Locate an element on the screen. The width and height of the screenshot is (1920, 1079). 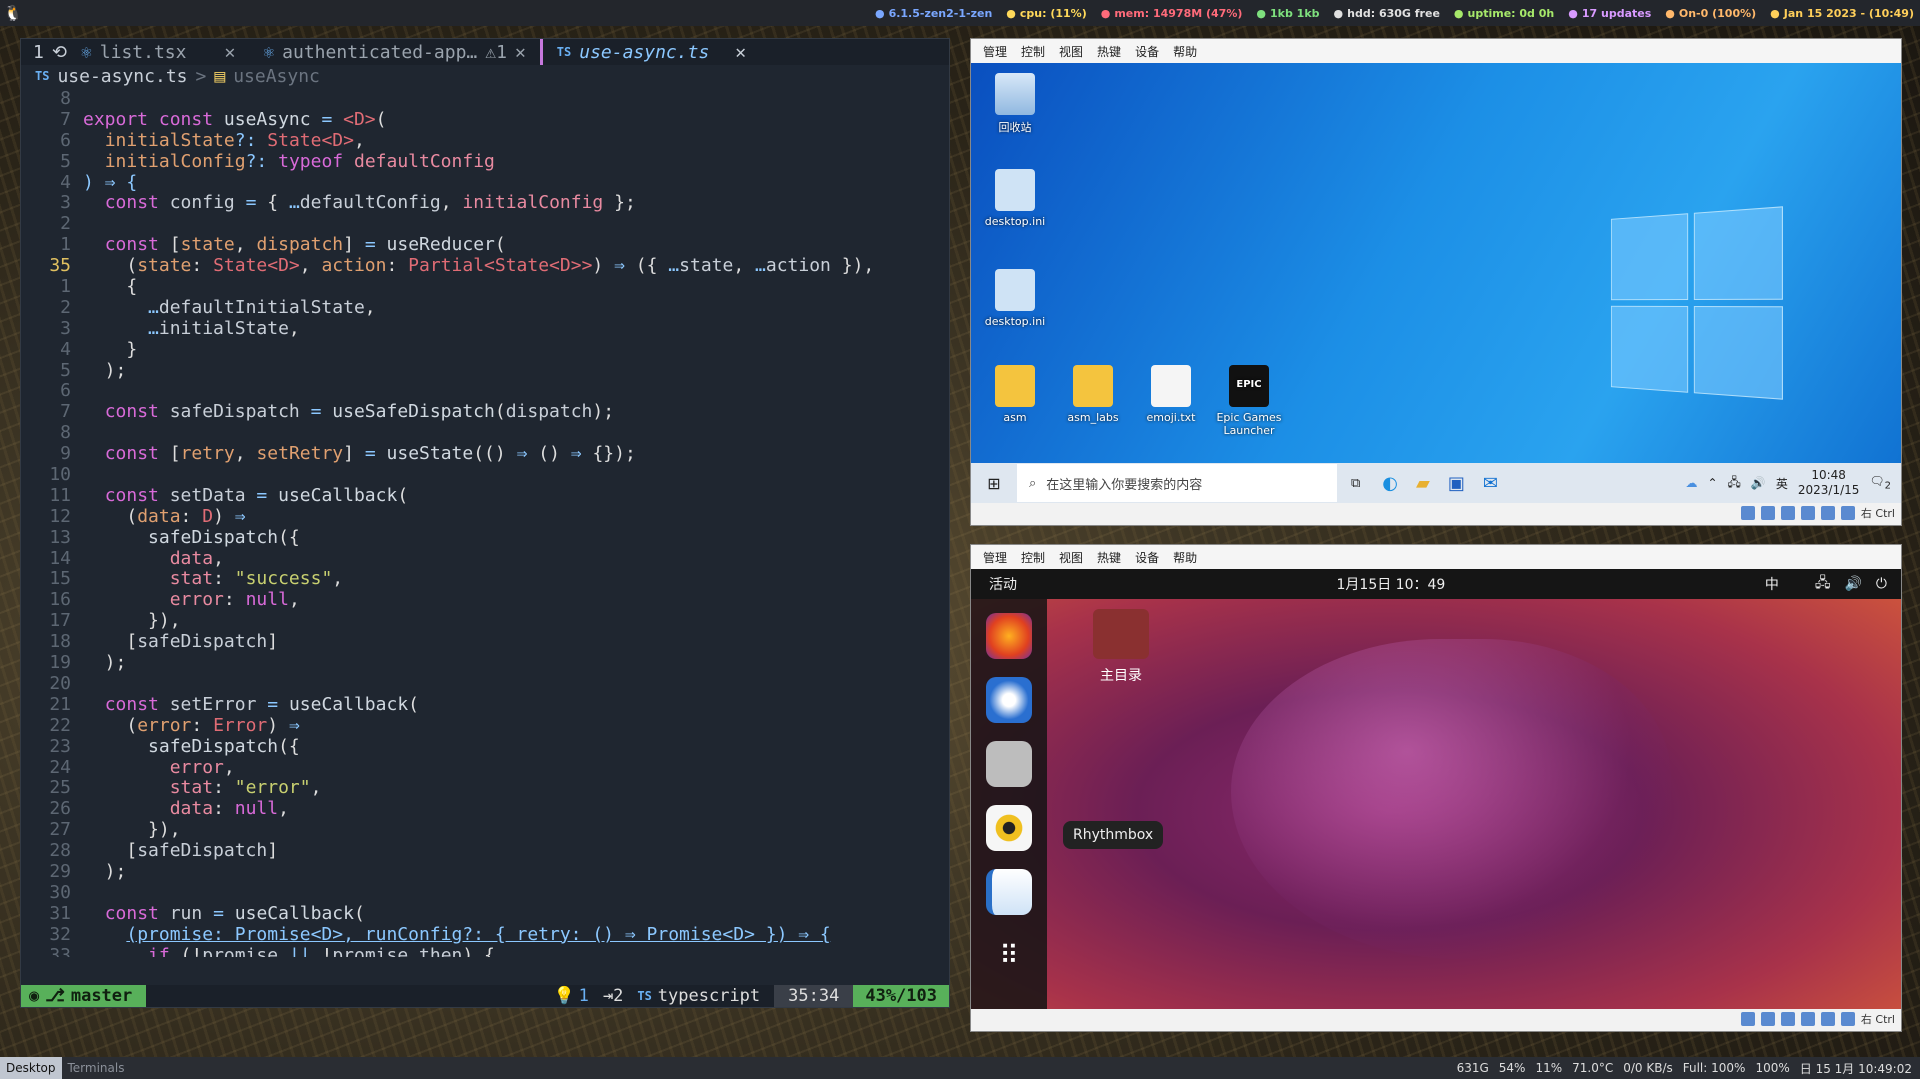
breadcrumb-symbol: useAsync is located at coordinates (276, 76).